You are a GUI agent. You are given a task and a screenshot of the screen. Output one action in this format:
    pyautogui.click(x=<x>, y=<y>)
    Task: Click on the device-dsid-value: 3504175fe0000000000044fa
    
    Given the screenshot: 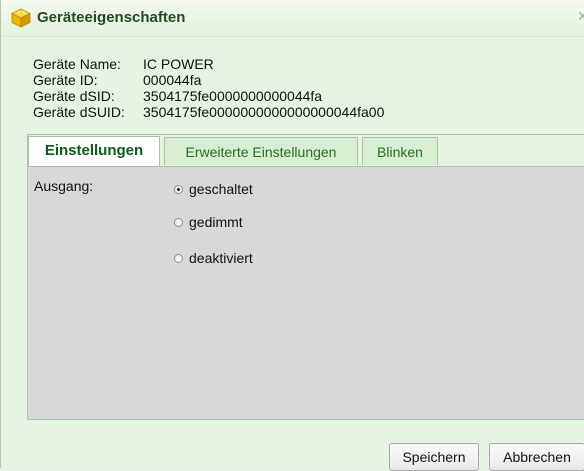 What is the action you would take?
    pyautogui.click(x=233, y=96)
    